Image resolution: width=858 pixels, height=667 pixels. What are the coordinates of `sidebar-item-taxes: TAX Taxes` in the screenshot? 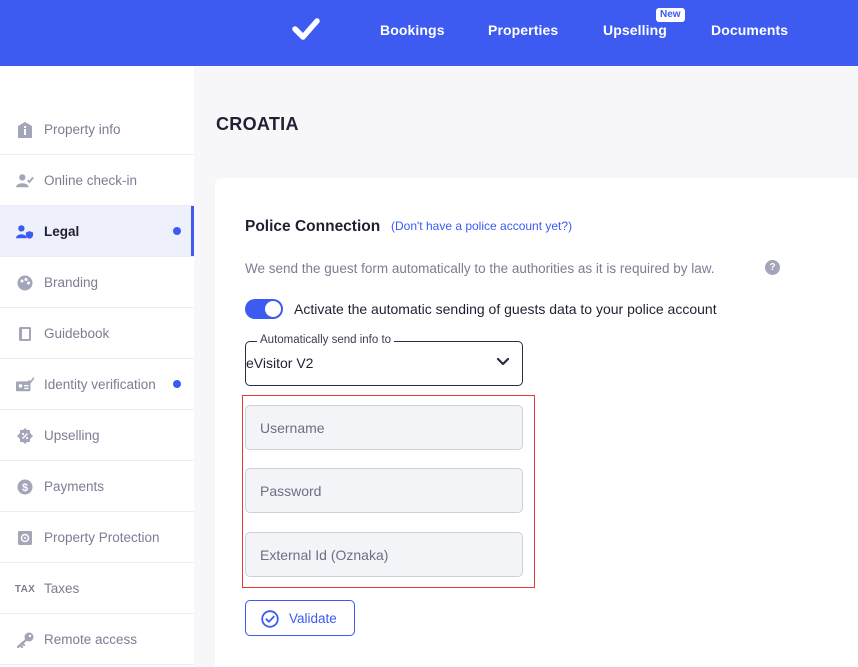 It's located at (97, 588).